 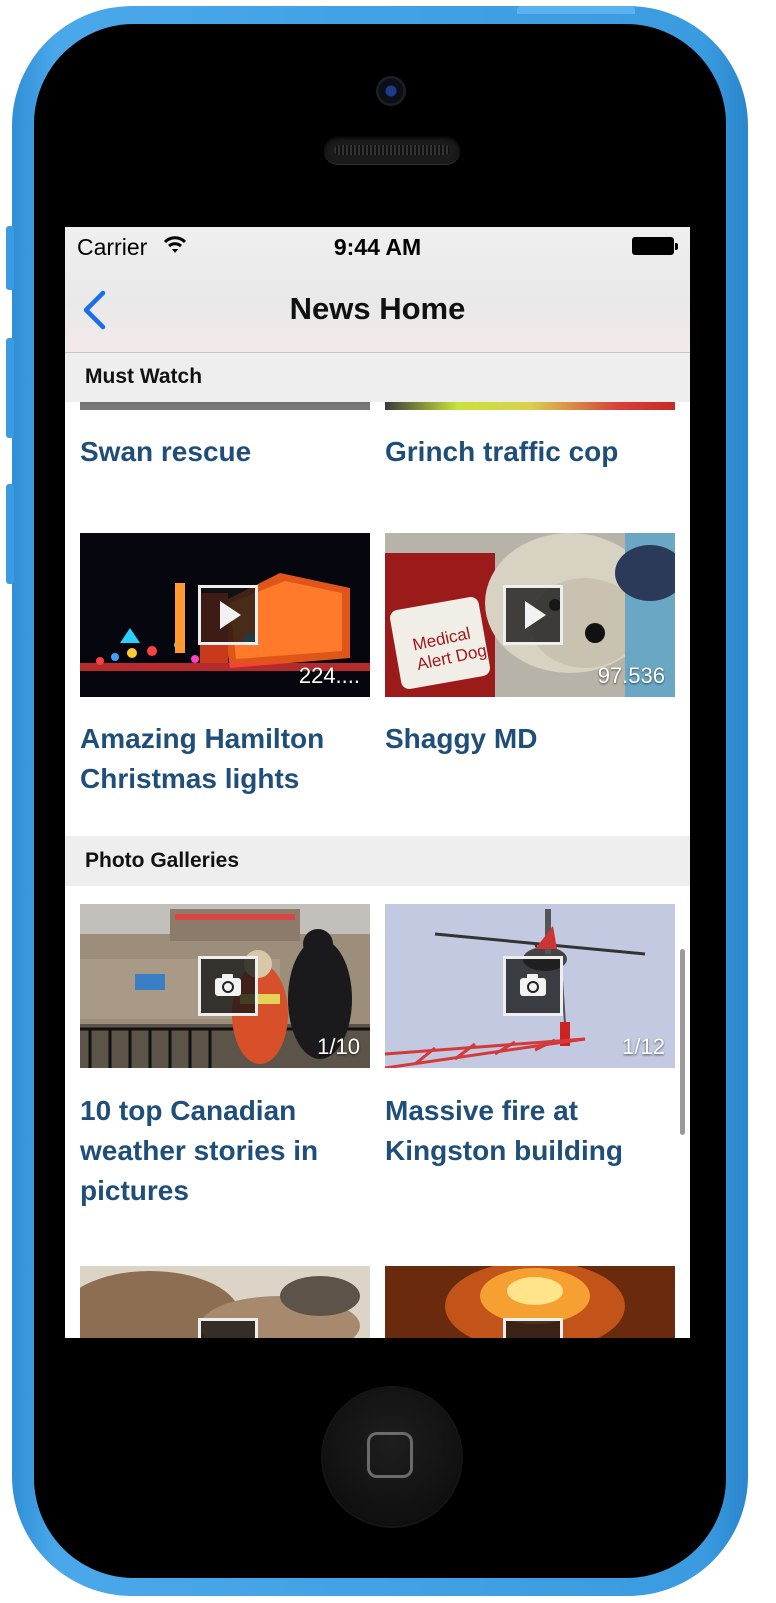 What do you see at coordinates (631, 675) in the screenshot?
I see `view-count: 97.536` at bounding box center [631, 675].